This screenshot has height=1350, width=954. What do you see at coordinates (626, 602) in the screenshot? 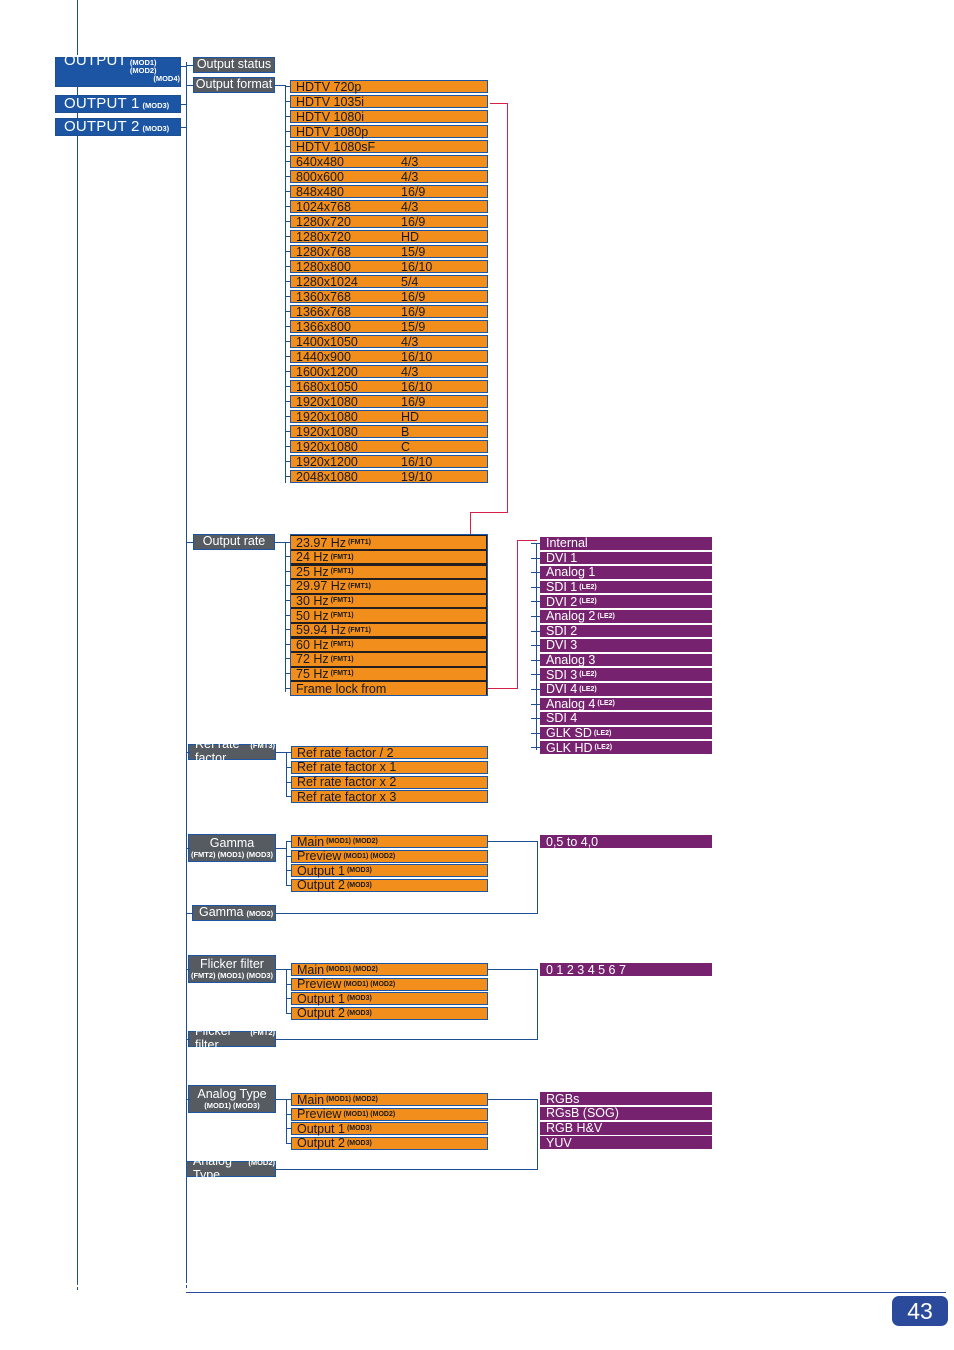
I see `frame-lock-source-item: DVI 2 (LE2)` at bounding box center [626, 602].